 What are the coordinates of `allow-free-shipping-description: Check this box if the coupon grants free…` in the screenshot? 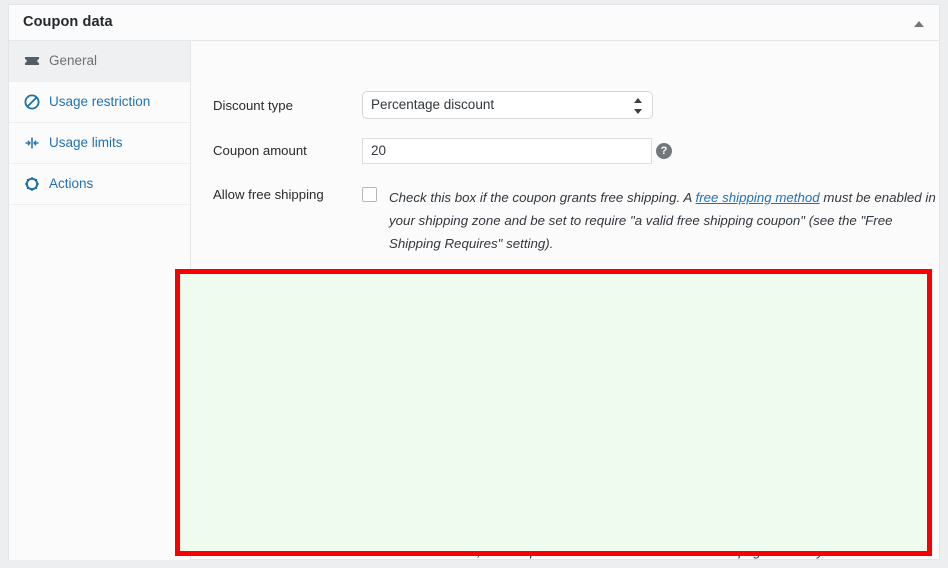 It's located at (667, 220).